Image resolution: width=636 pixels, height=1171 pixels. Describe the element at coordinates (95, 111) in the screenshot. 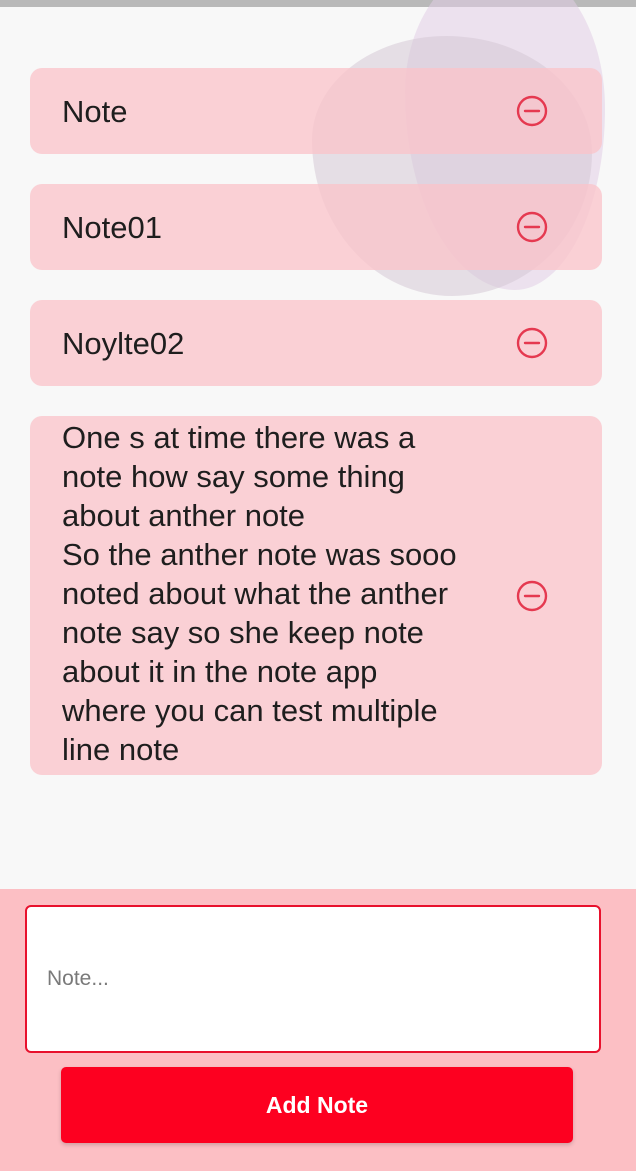

I see `note-text: Note` at that location.